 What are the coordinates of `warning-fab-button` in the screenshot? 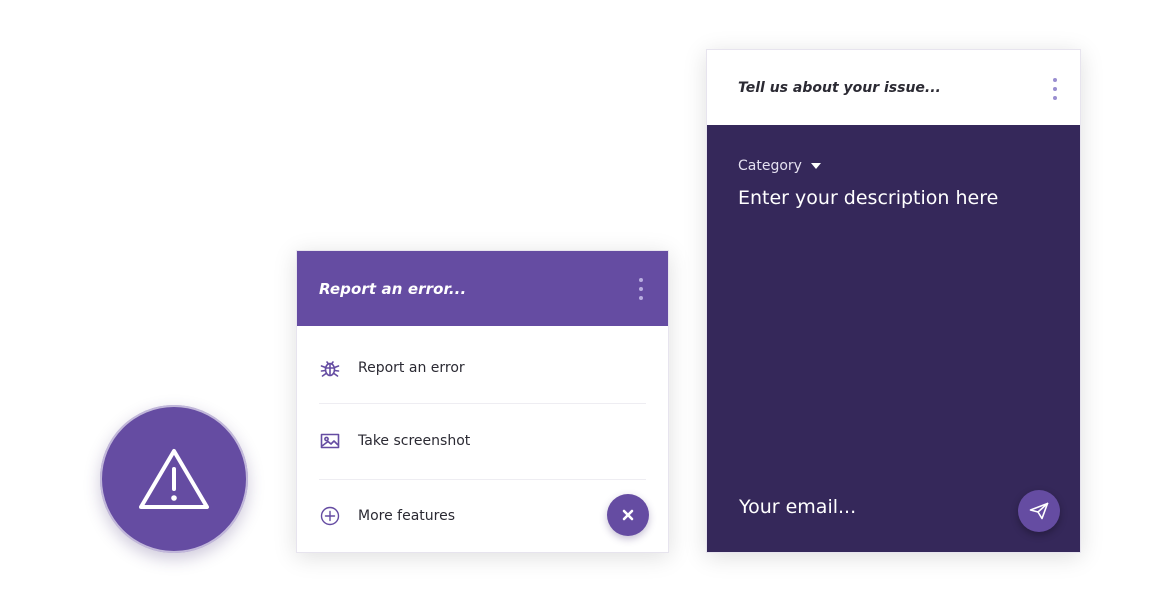 It's located at (174, 479).